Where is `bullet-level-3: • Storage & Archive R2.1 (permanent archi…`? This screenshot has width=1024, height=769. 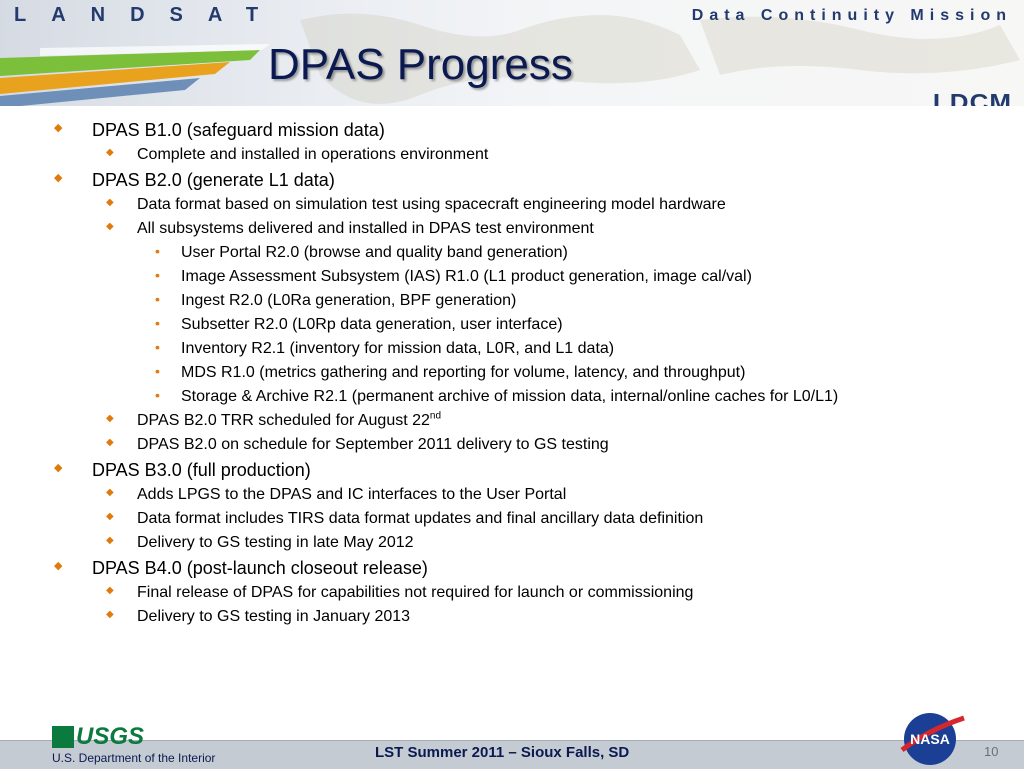 bullet-level-3: • Storage & Archive R2.1 (permanent archi… is located at coordinates (497, 396).